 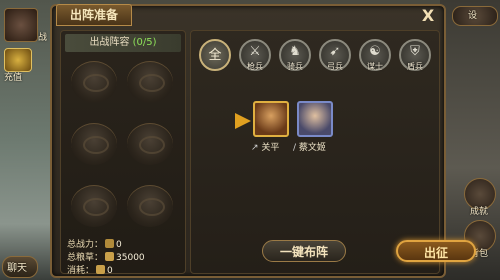 What do you see at coordinates (304, 251) in the screenshot?
I see `auto-deploy-button: 一键布阵` at bounding box center [304, 251].